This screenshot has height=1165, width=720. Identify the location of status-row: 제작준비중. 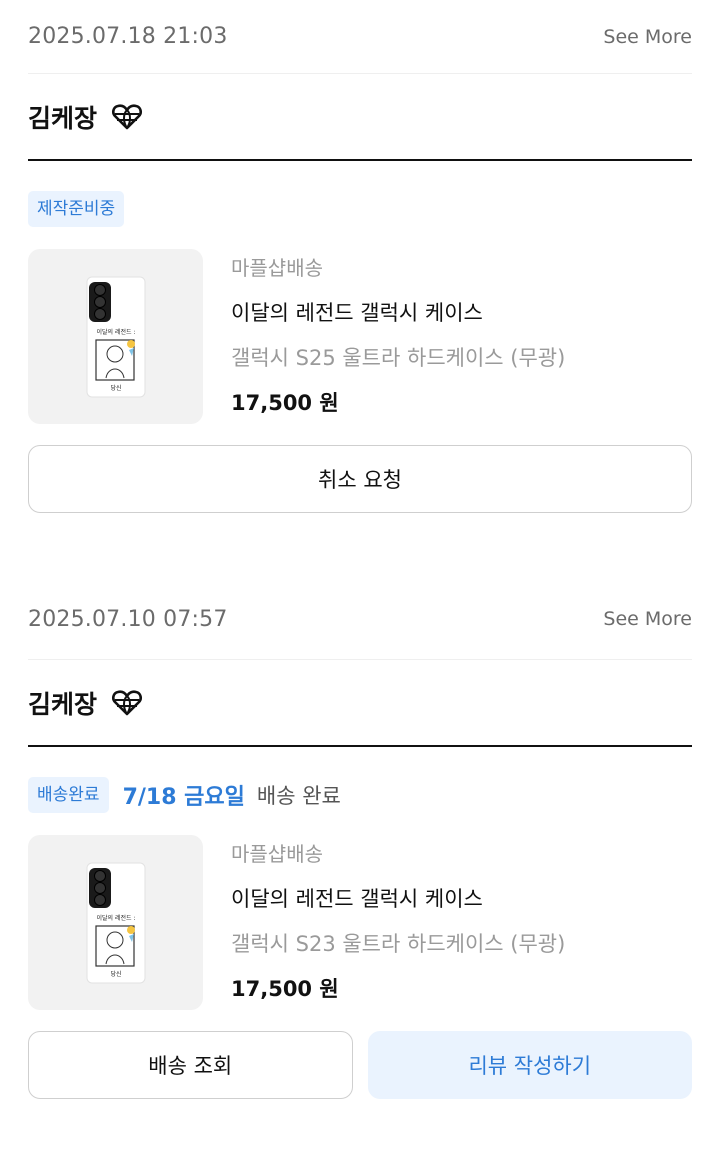
(360, 209).